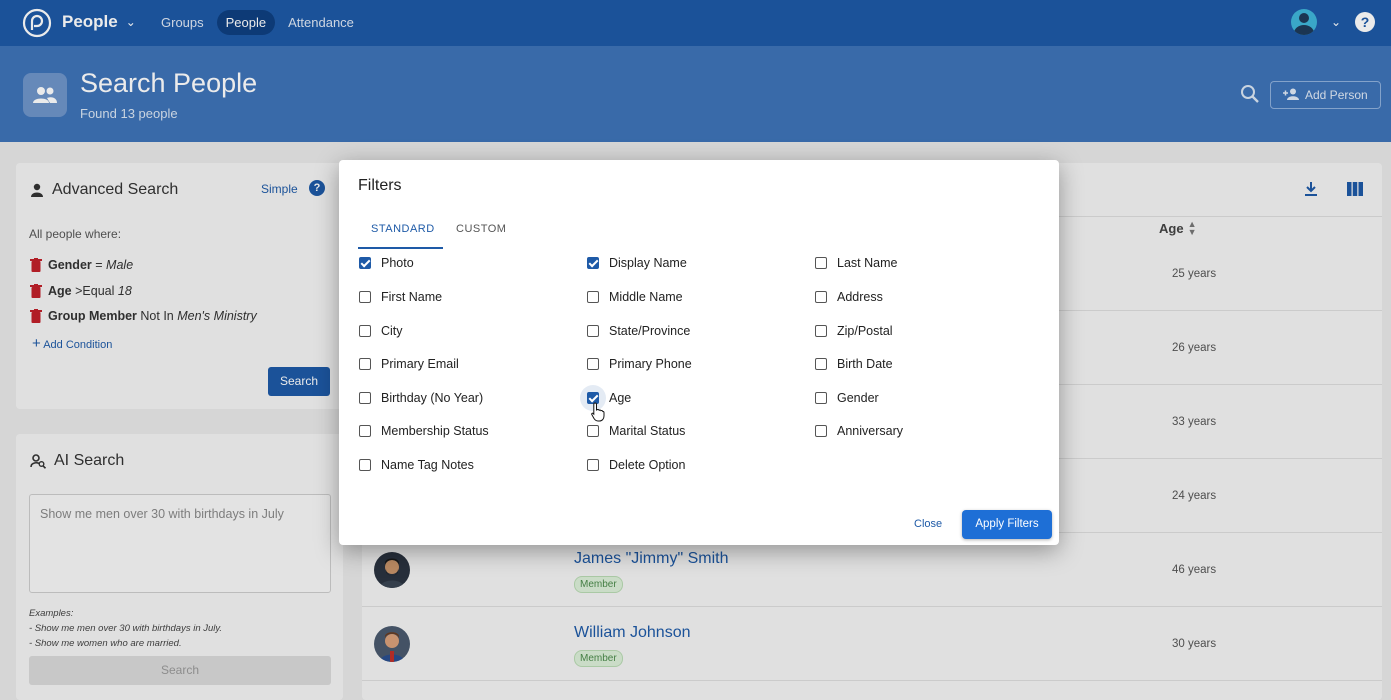  What do you see at coordinates (400, 248) in the screenshot?
I see `active-tab-indicator` at bounding box center [400, 248].